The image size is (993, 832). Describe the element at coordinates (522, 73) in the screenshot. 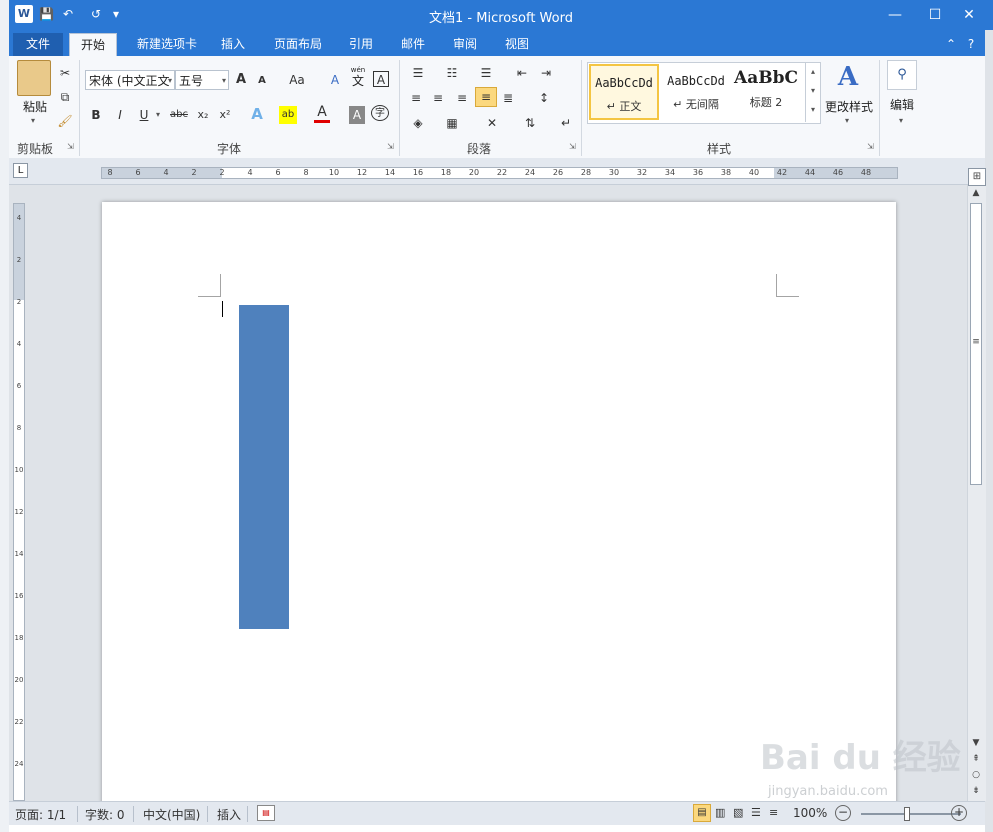

I see `decrease-indent-icon: ⇤` at that location.